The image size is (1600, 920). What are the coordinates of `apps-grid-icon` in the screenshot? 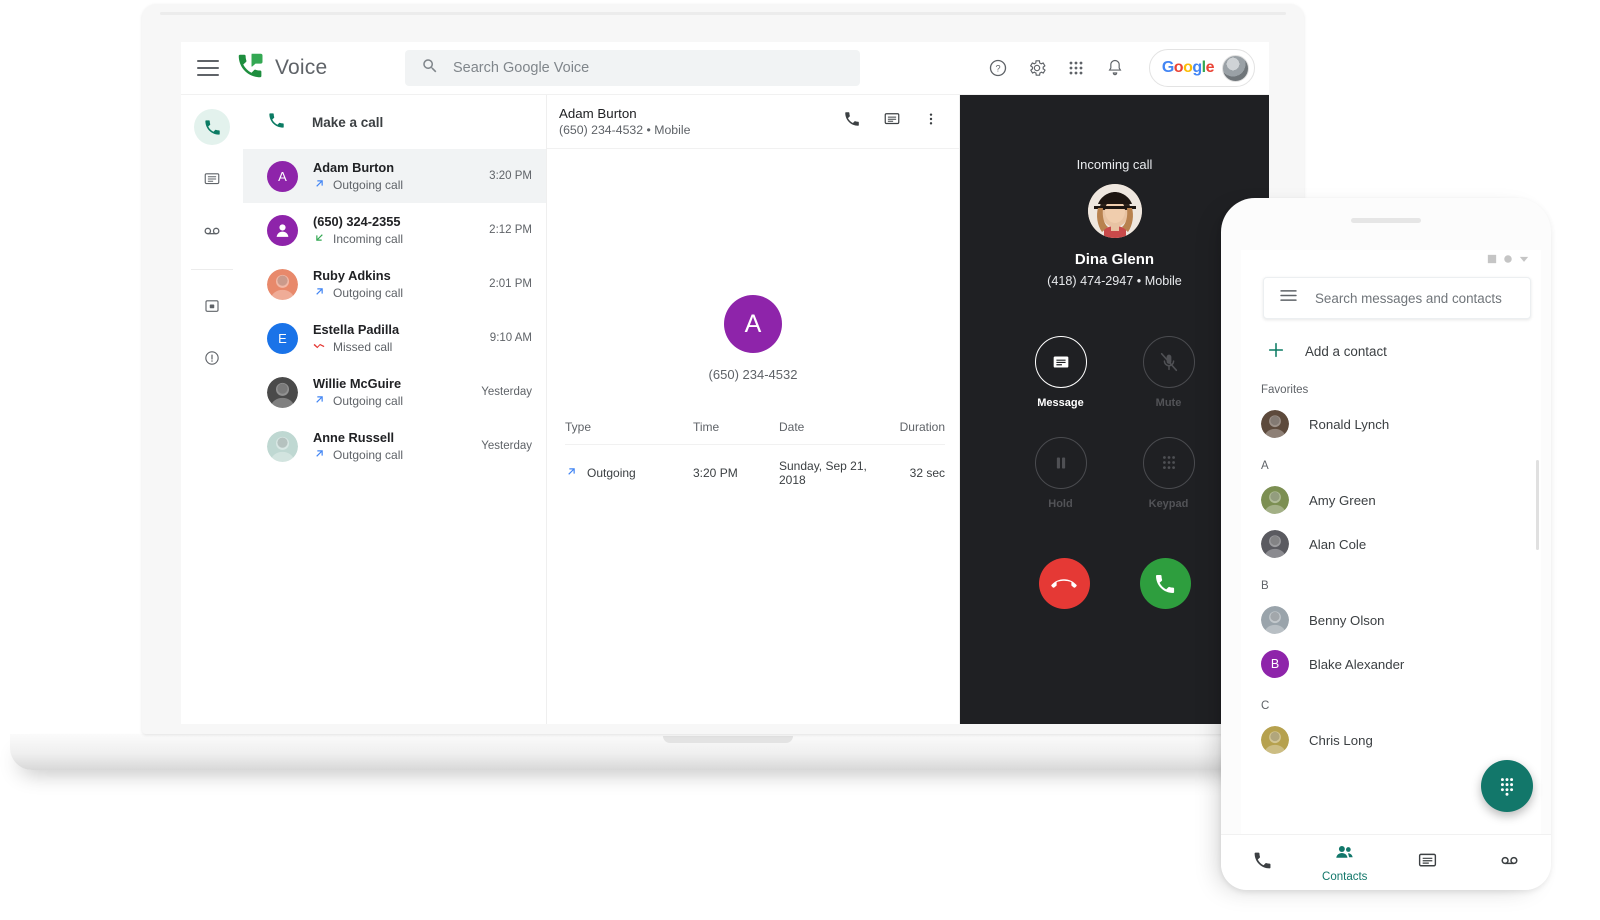 It's located at (1076, 68).